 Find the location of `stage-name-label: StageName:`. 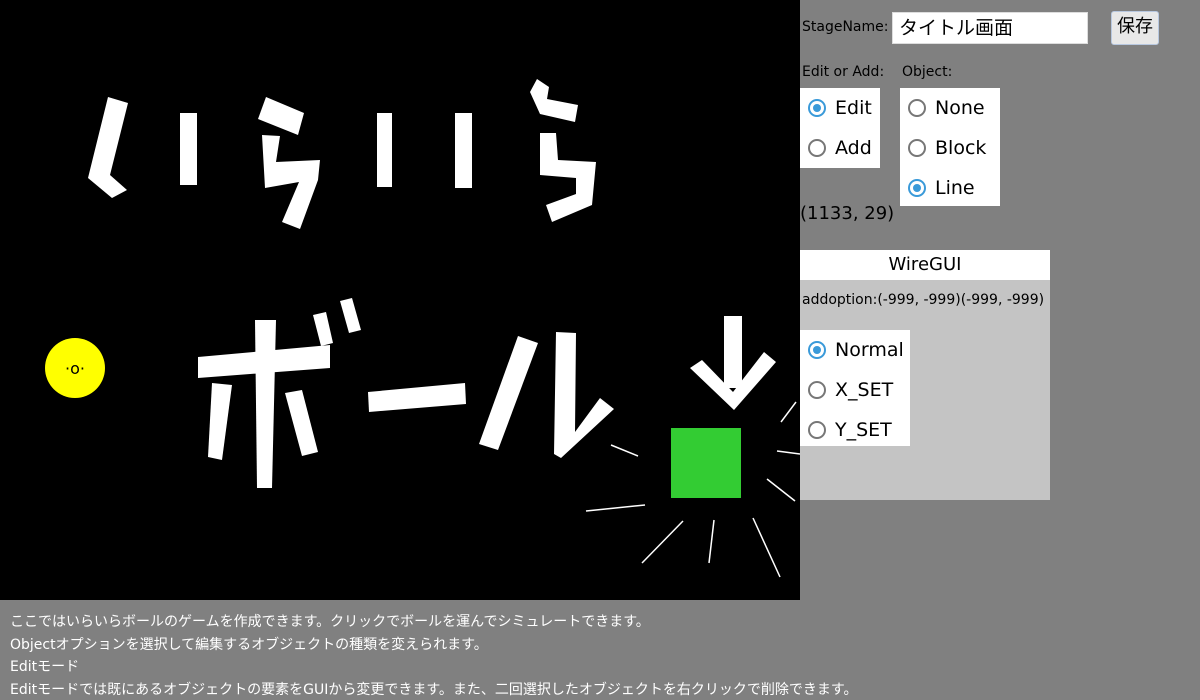

stage-name-label: StageName: is located at coordinates (845, 27).